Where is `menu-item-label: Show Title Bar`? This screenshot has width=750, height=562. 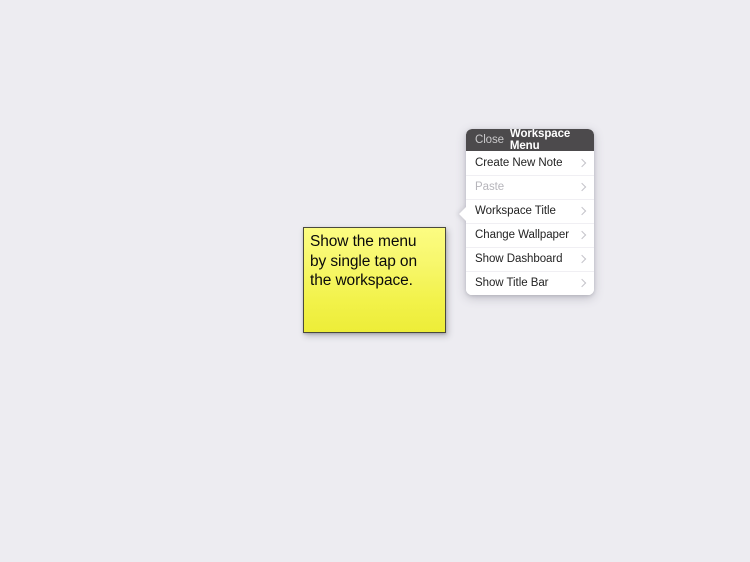 menu-item-label: Show Title Bar is located at coordinates (512, 283).